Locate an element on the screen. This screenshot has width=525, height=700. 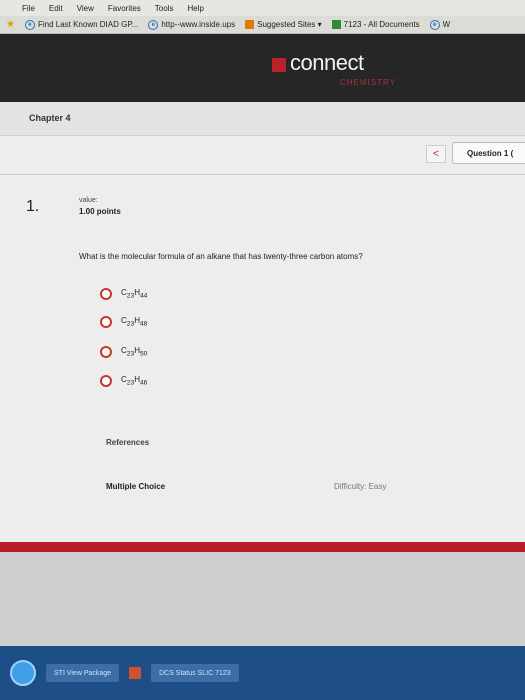
menu-tools: Tools is located at coordinates (164, 8).